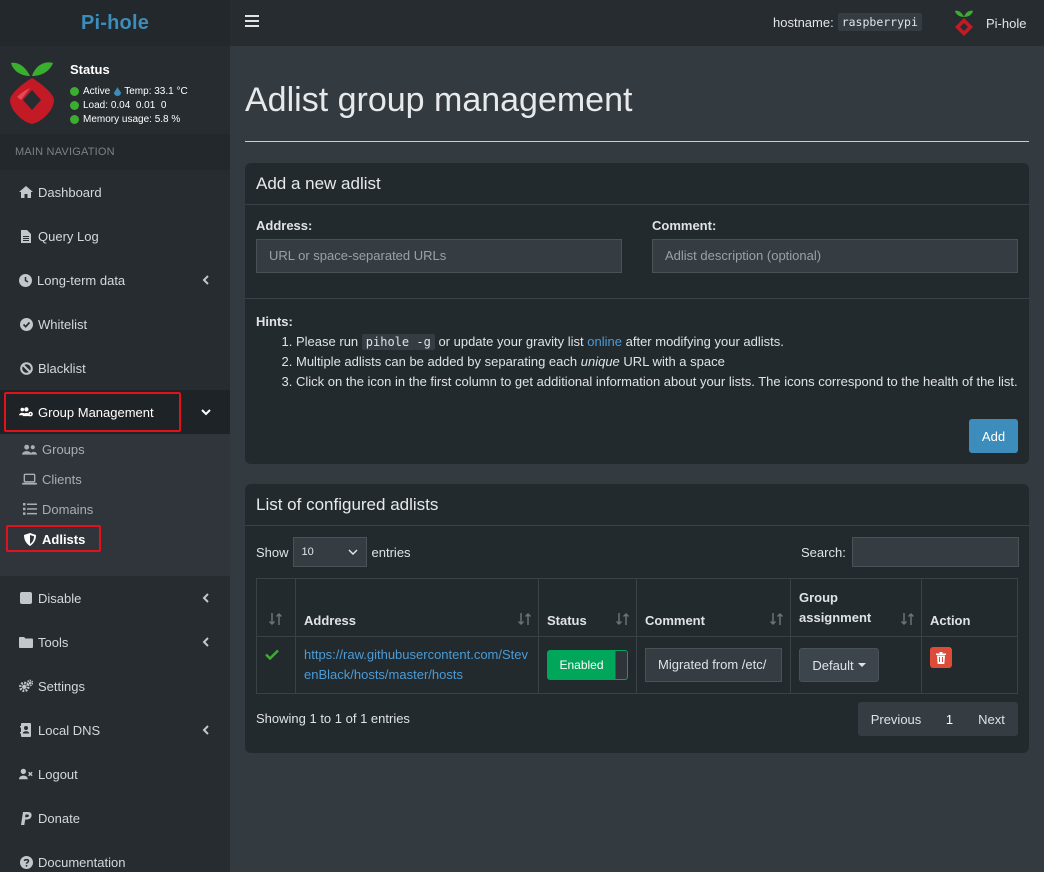 Image resolution: width=1044 pixels, height=872 pixels. I want to click on brand-name: Pi-hole, so click(115, 23).